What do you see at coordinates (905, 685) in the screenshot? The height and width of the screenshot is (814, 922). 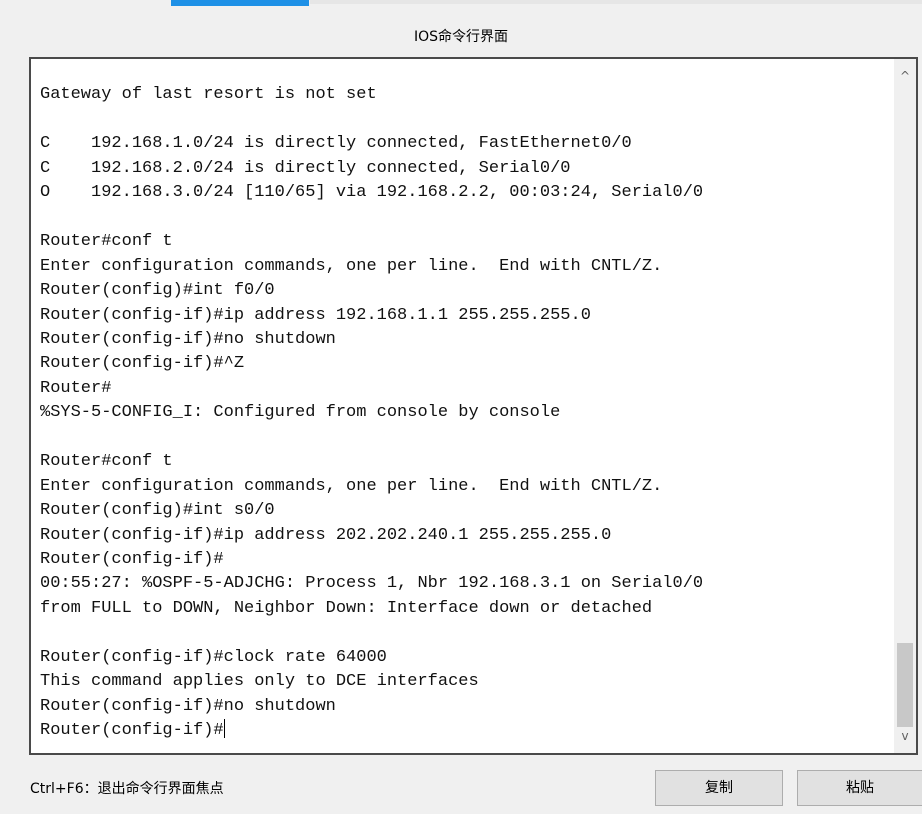 I see `scrollbar-thumb` at bounding box center [905, 685].